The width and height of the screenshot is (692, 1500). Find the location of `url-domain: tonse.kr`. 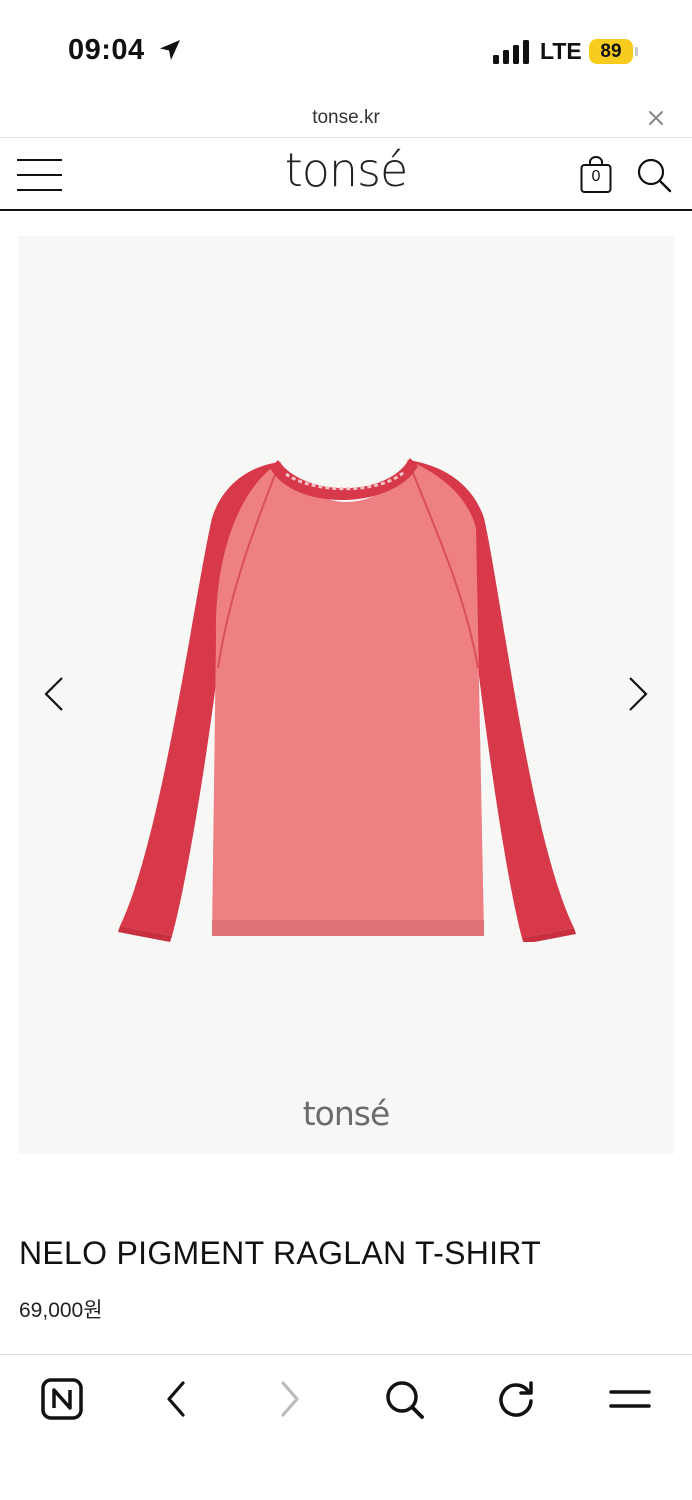

url-domain: tonse.kr is located at coordinates (346, 118).